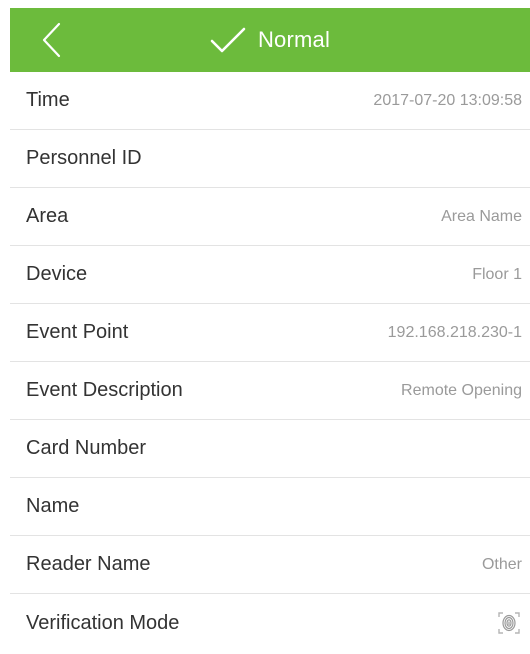 Image resolution: width=530 pixels, height=654 pixels. Describe the element at coordinates (270, 217) in the screenshot. I see `detail-row-area: Area Area Name` at that location.